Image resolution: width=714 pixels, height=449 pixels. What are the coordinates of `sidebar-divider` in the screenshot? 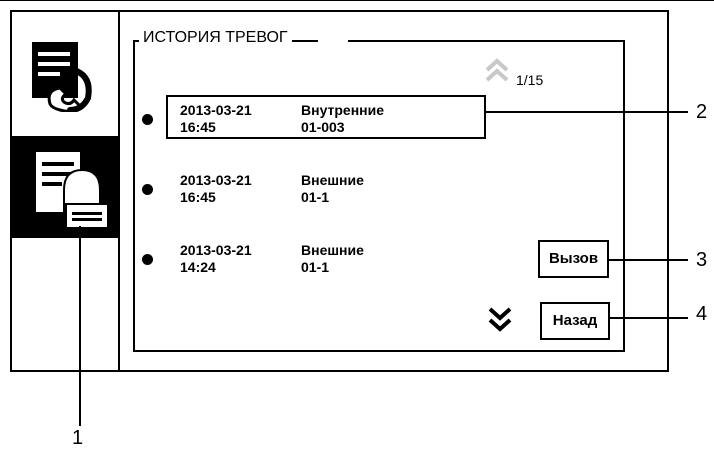 It's located at (119, 191).